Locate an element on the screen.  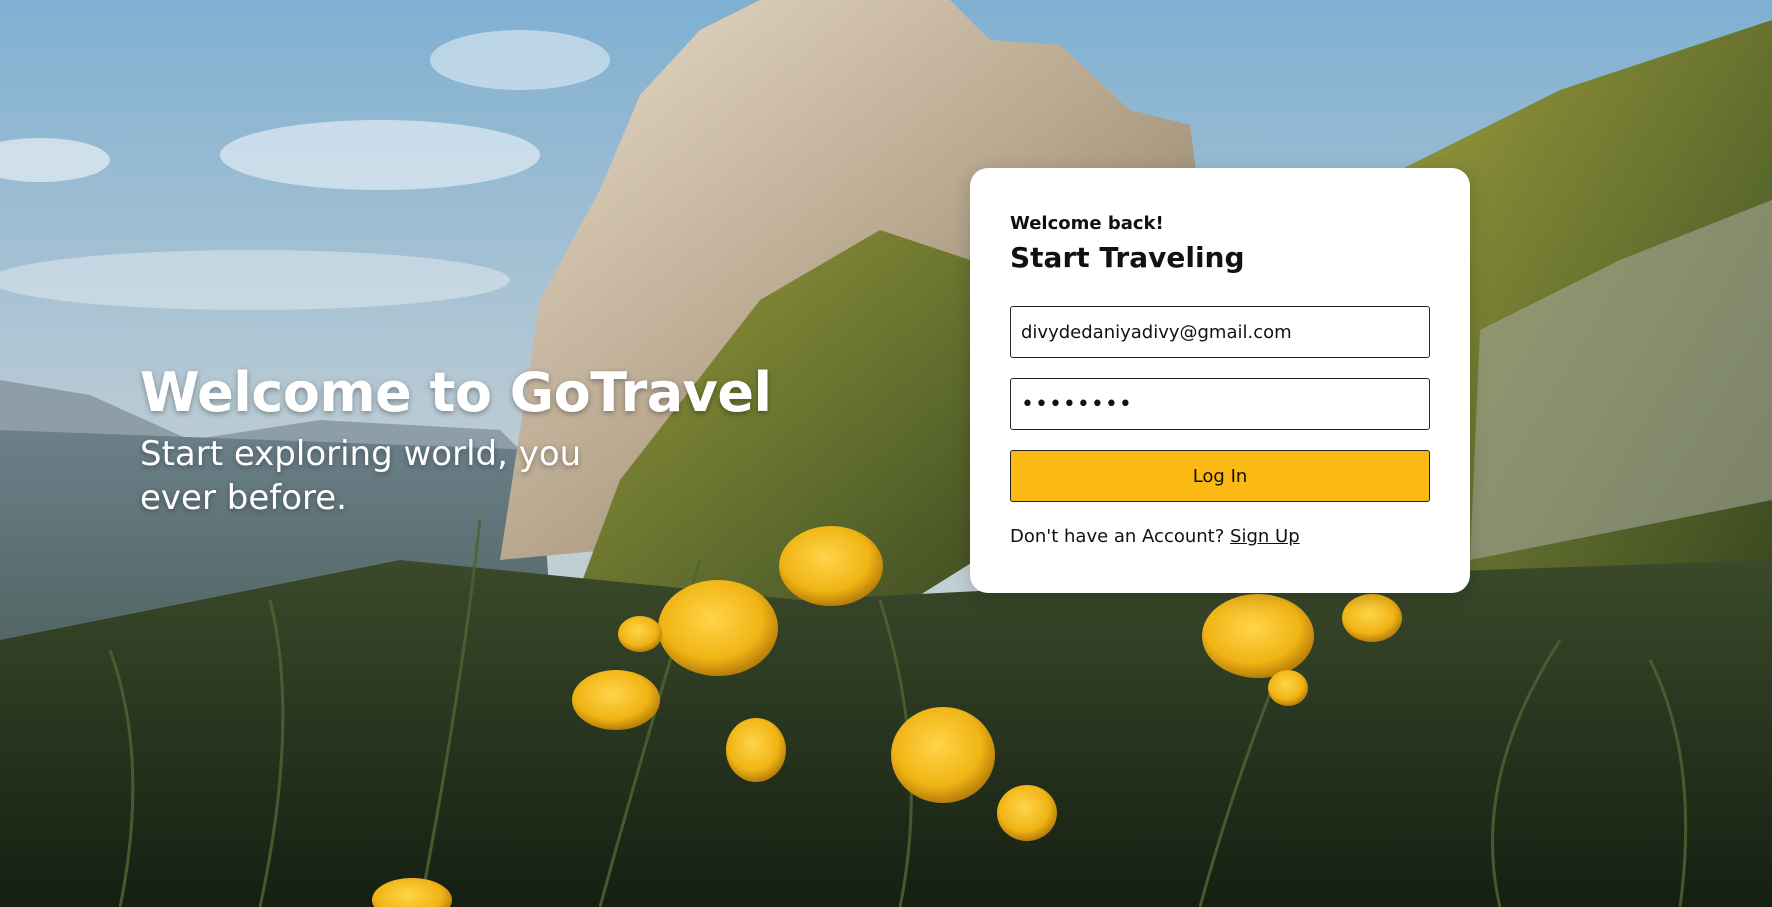
login-button: Log In is located at coordinates (1220, 476).